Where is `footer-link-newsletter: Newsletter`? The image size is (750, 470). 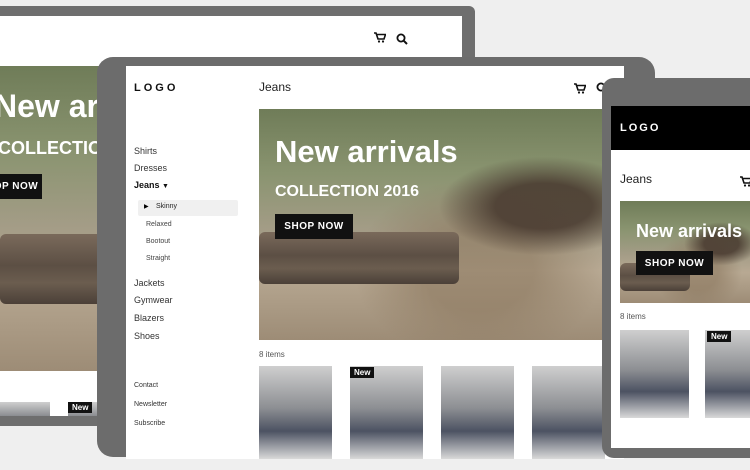
footer-link-newsletter: Newsletter is located at coordinates (150, 404).